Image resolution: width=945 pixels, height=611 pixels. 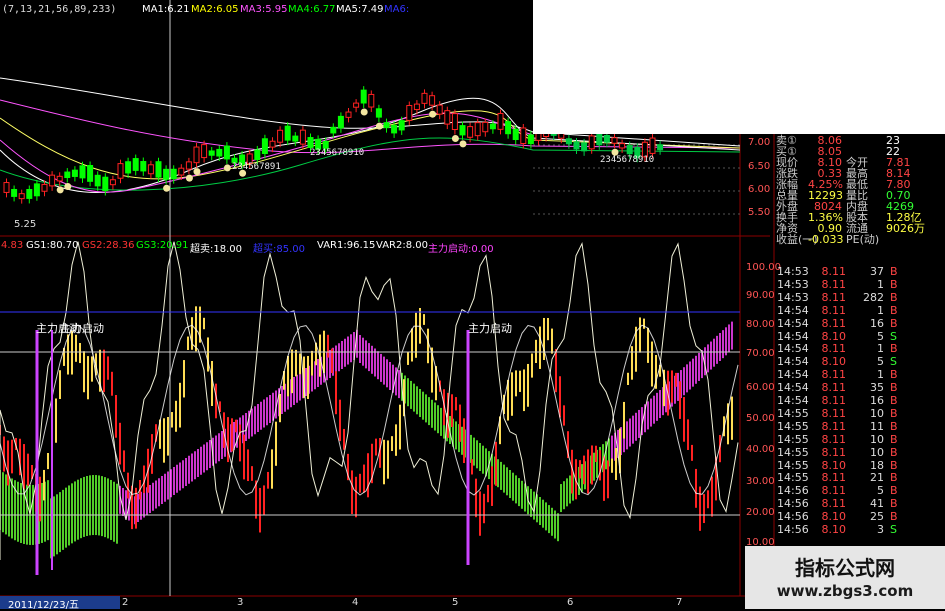 I want to click on tick-vol: 41, so click(x=877, y=504).